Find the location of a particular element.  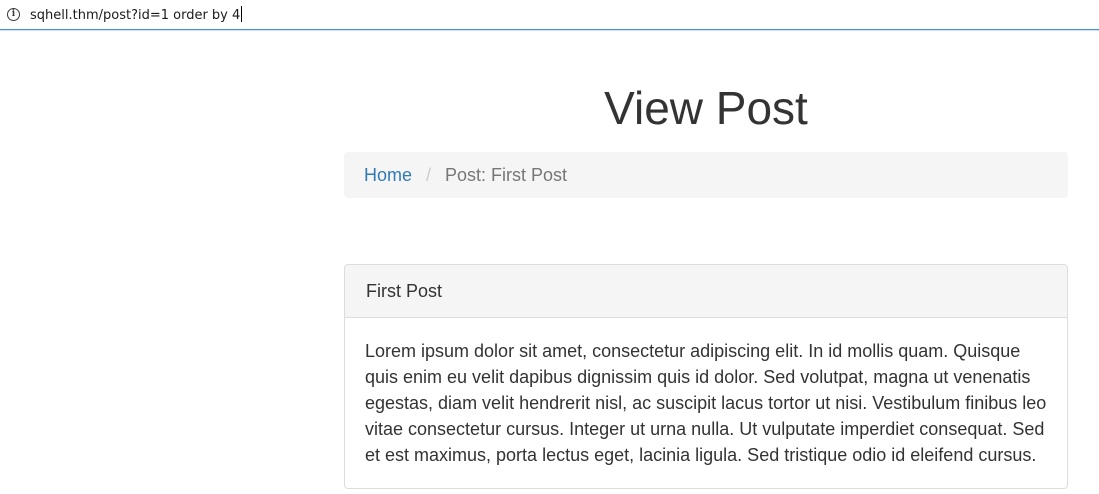

post-title: First Post is located at coordinates (706, 291).